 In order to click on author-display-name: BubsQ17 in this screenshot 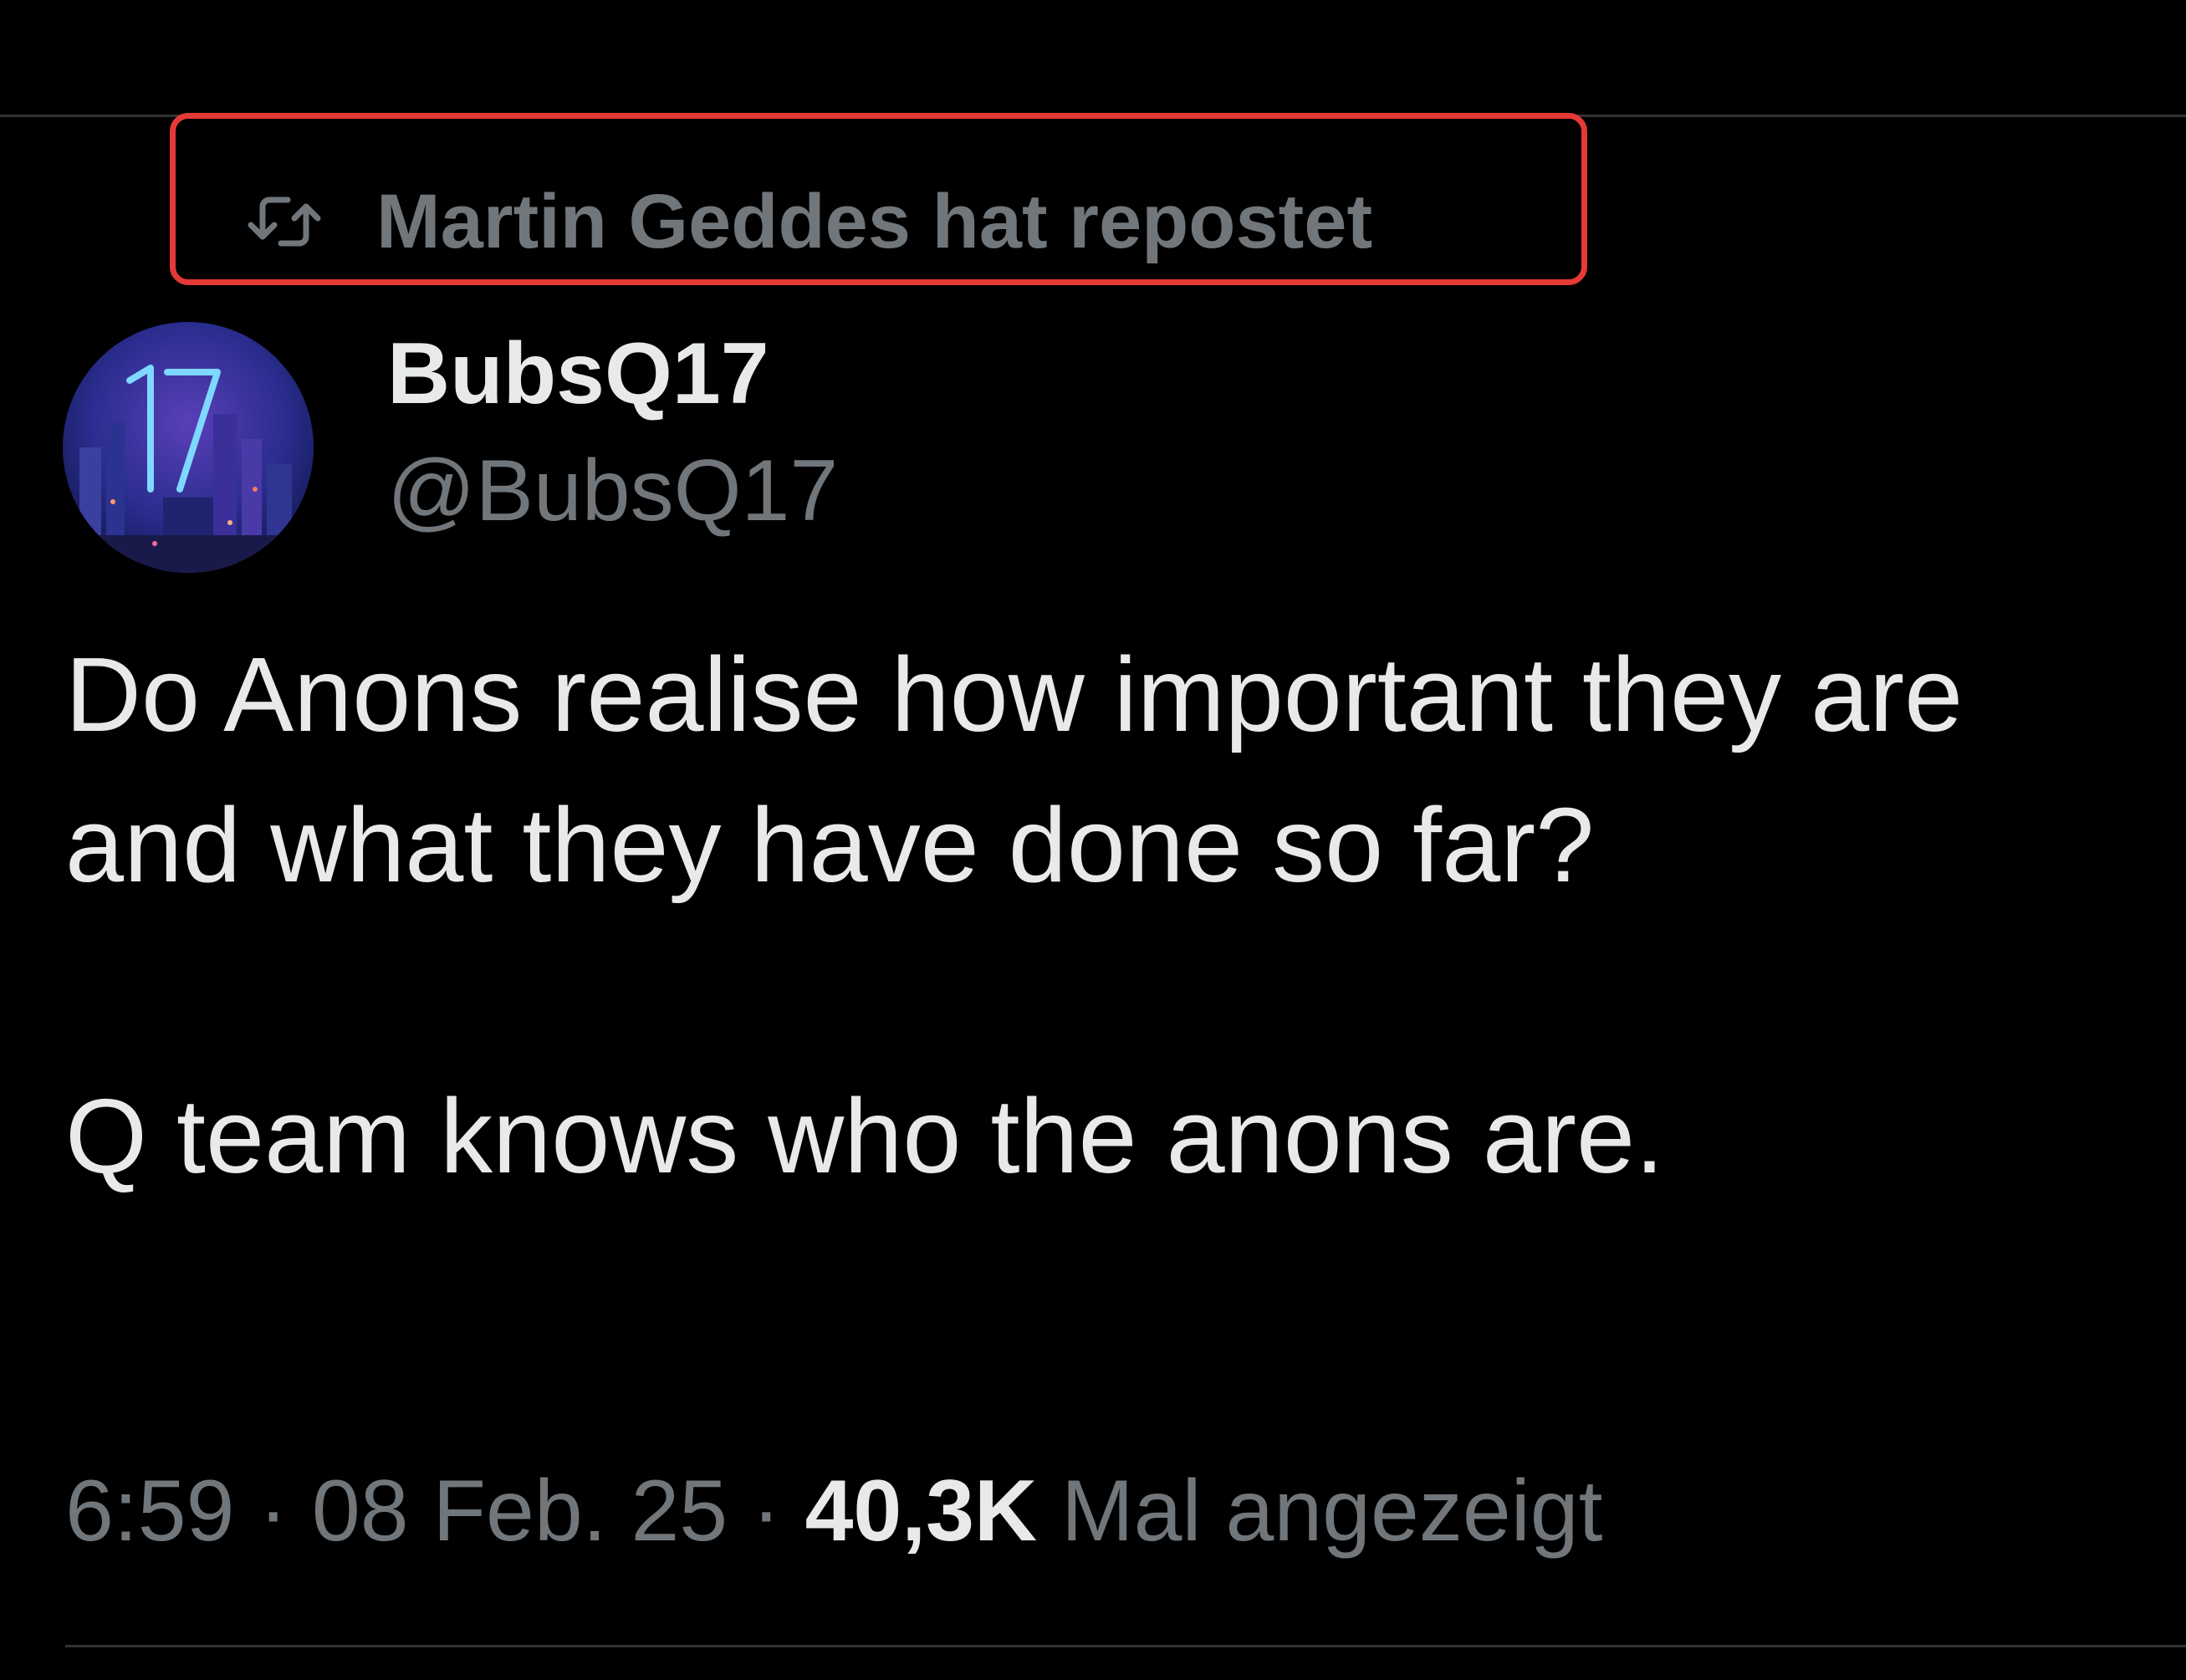, I will do `click(578, 374)`.